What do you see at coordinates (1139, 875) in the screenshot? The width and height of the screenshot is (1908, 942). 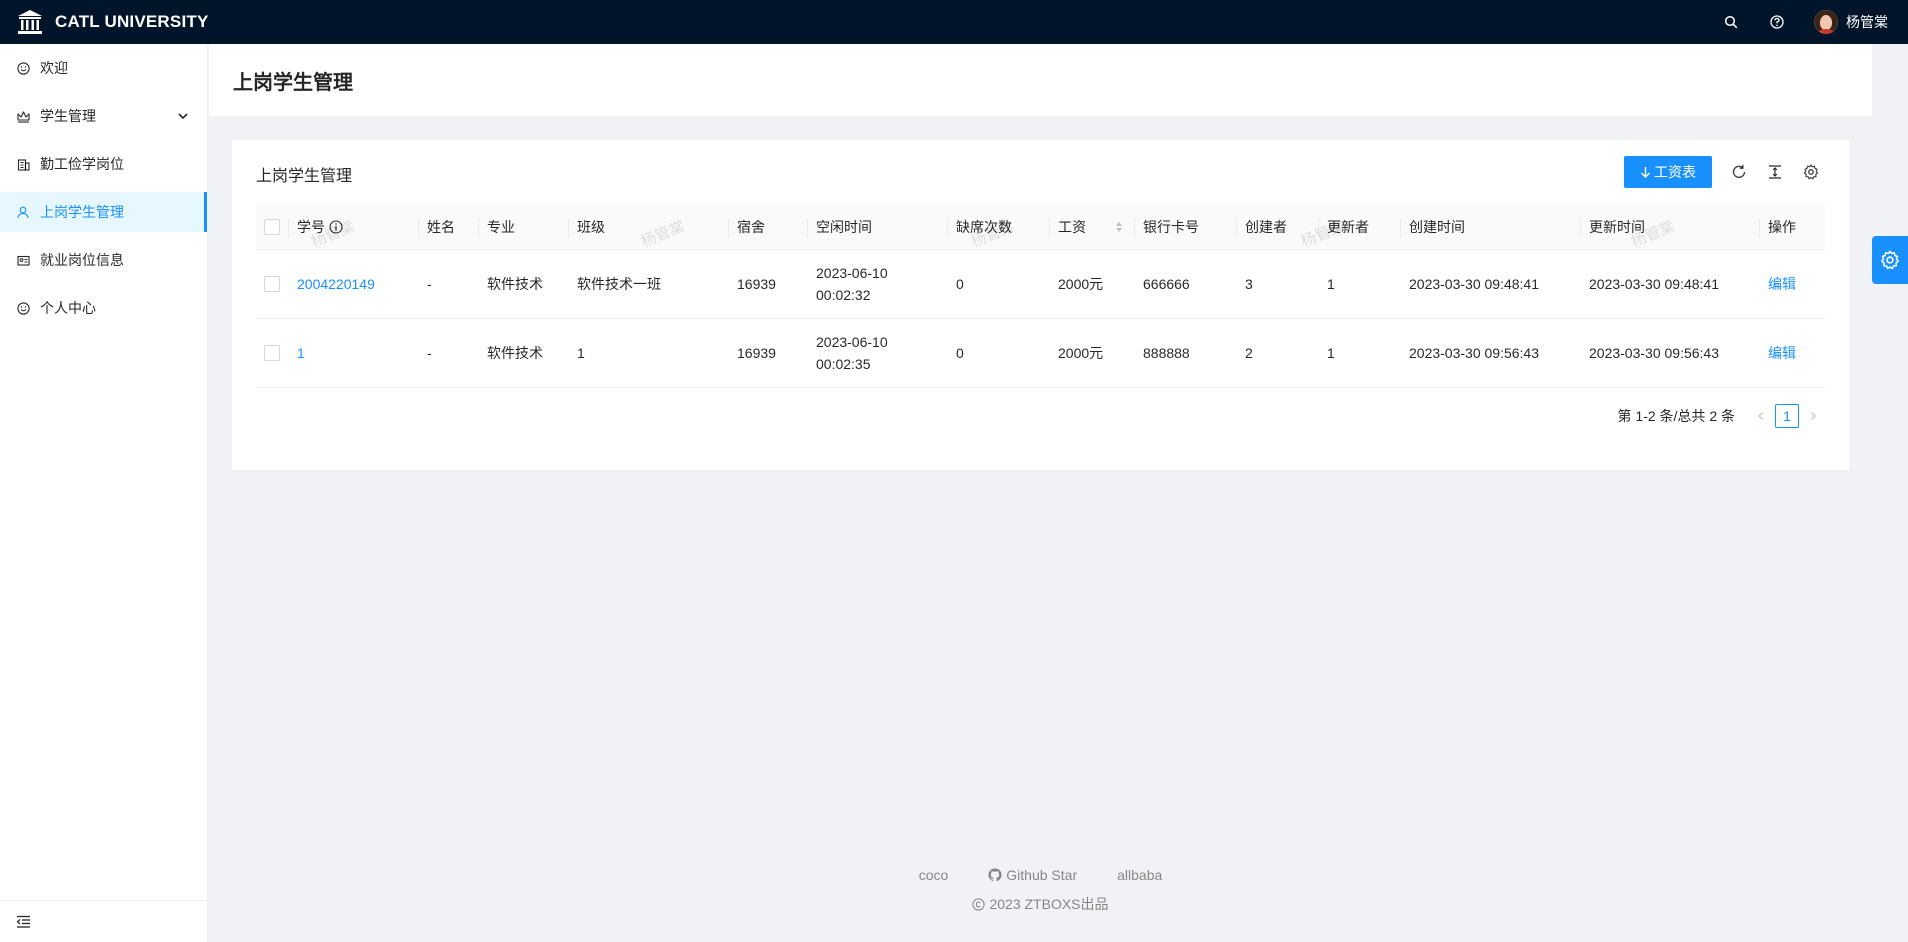 I see `footer-link-allbaba: allbaba` at bounding box center [1139, 875].